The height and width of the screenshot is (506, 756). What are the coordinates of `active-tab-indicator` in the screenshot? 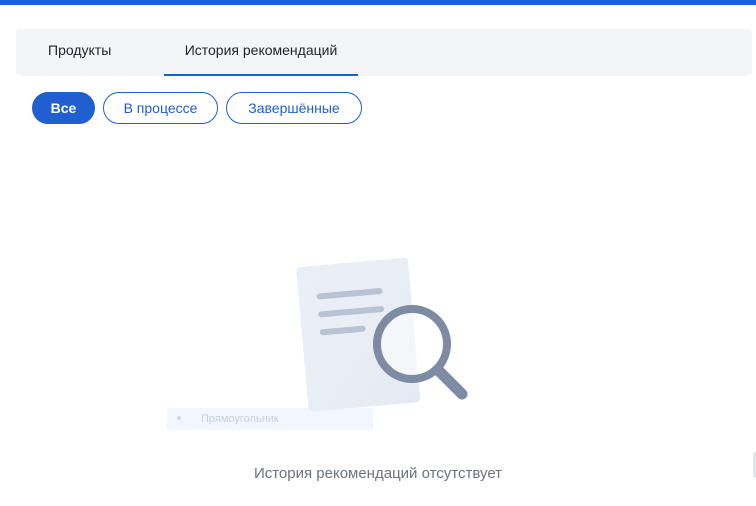 It's located at (261, 75).